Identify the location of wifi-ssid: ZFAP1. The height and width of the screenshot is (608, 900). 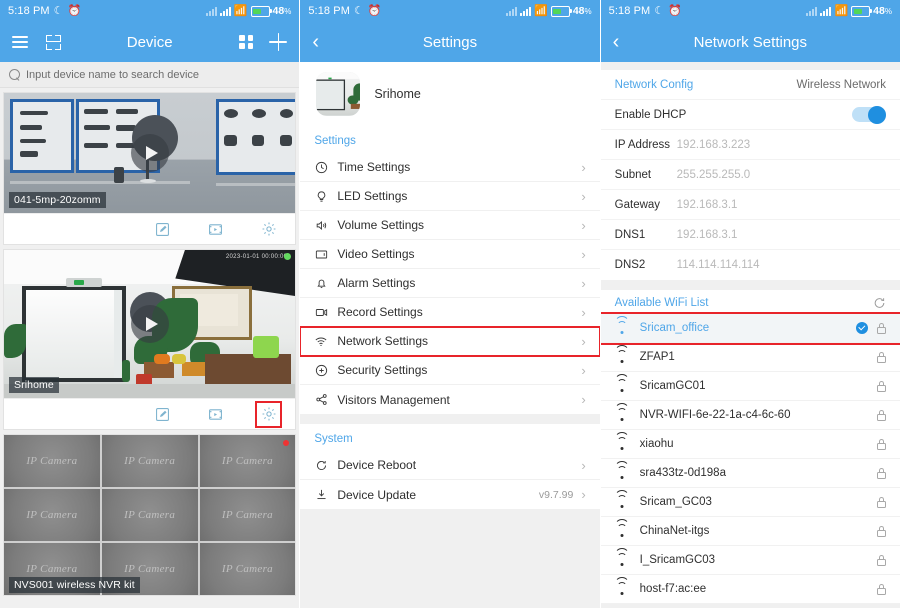
(657, 357).